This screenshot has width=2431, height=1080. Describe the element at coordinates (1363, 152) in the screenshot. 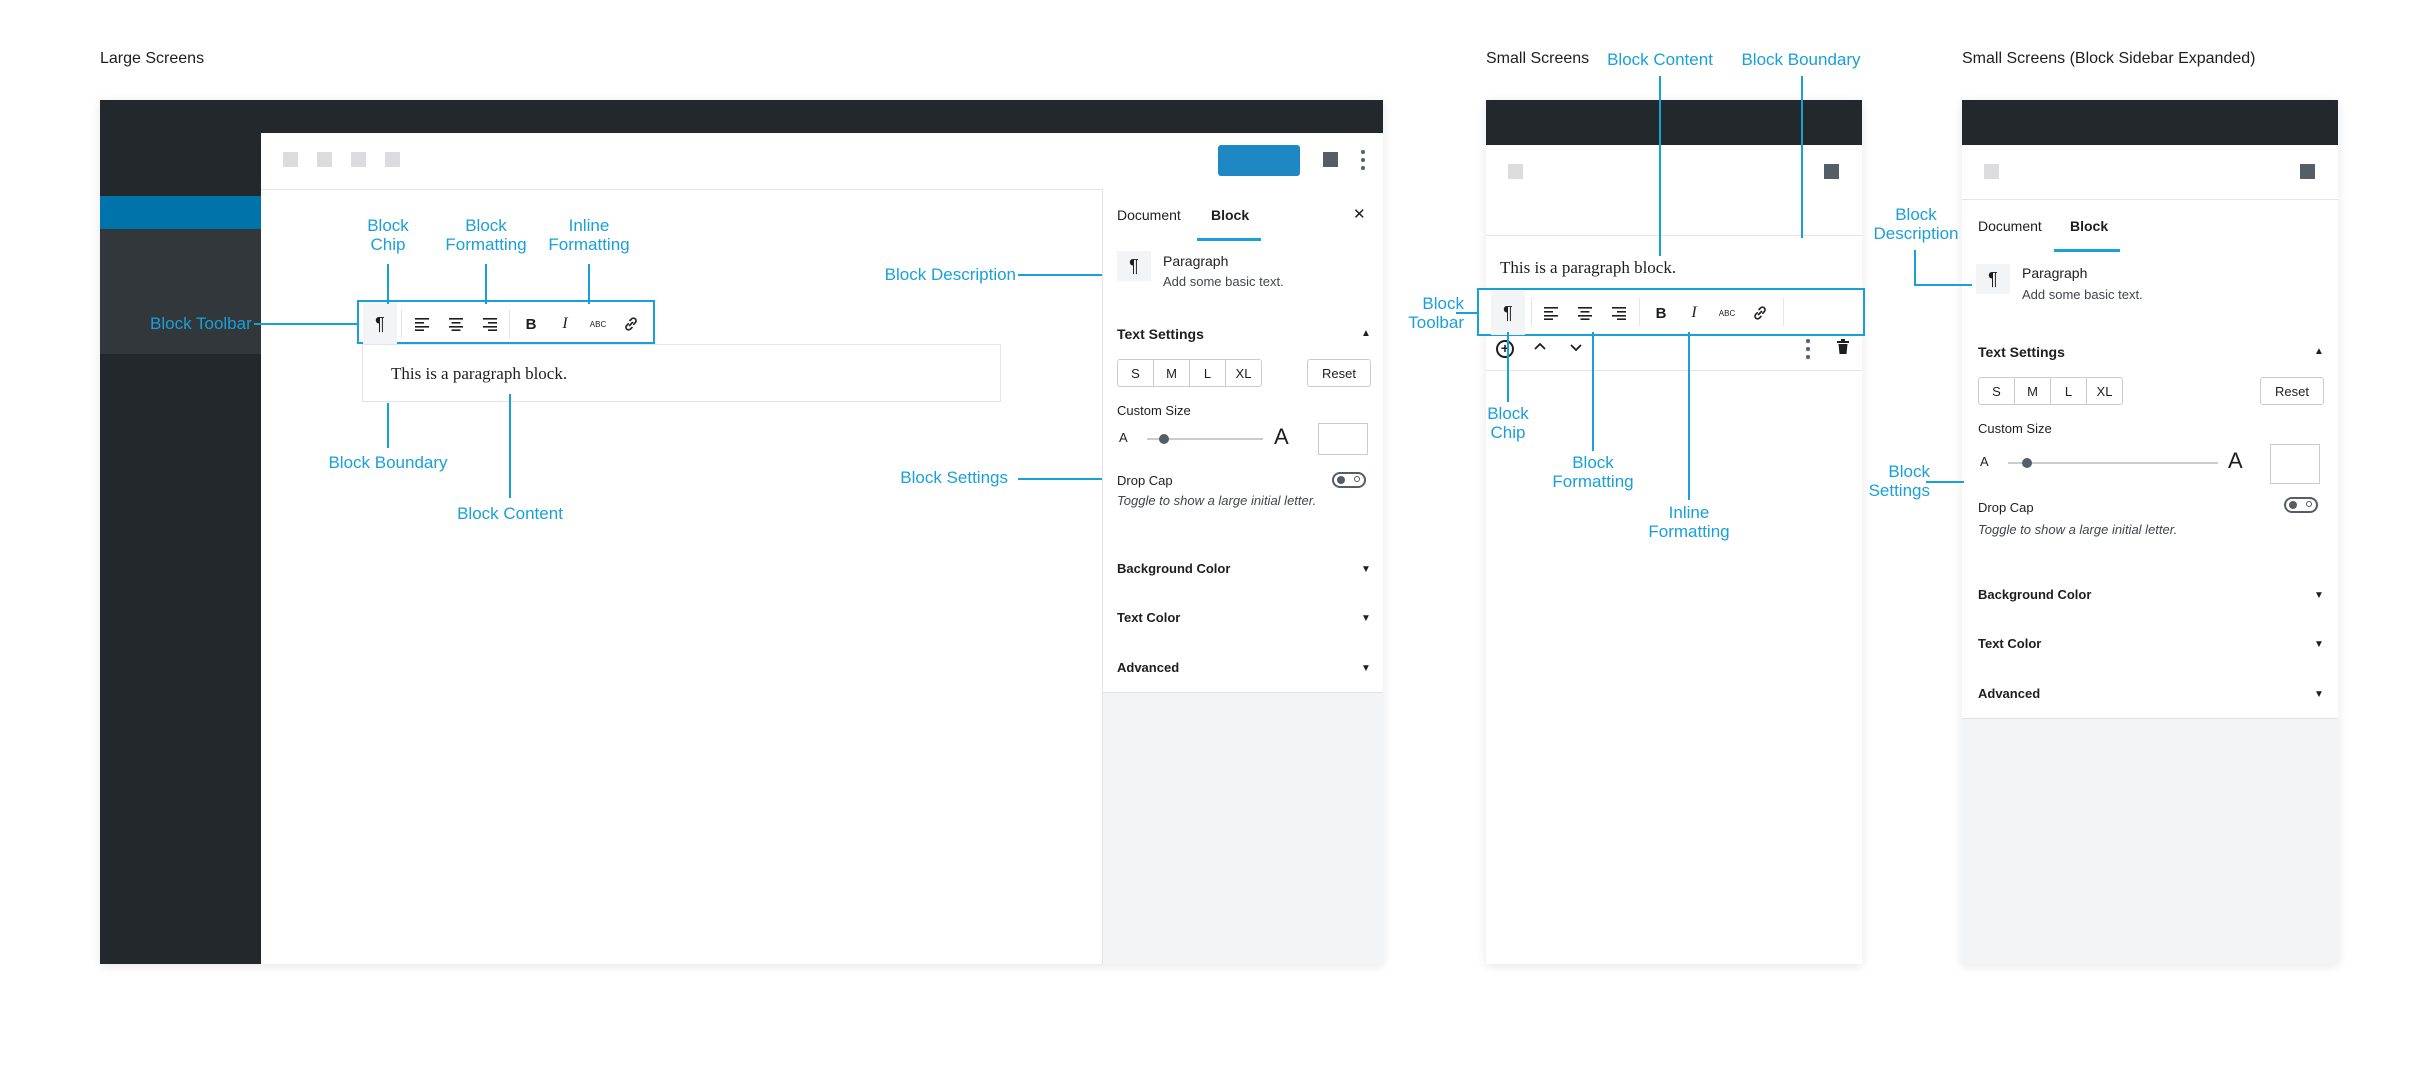

I see `more-menu-icon` at that location.